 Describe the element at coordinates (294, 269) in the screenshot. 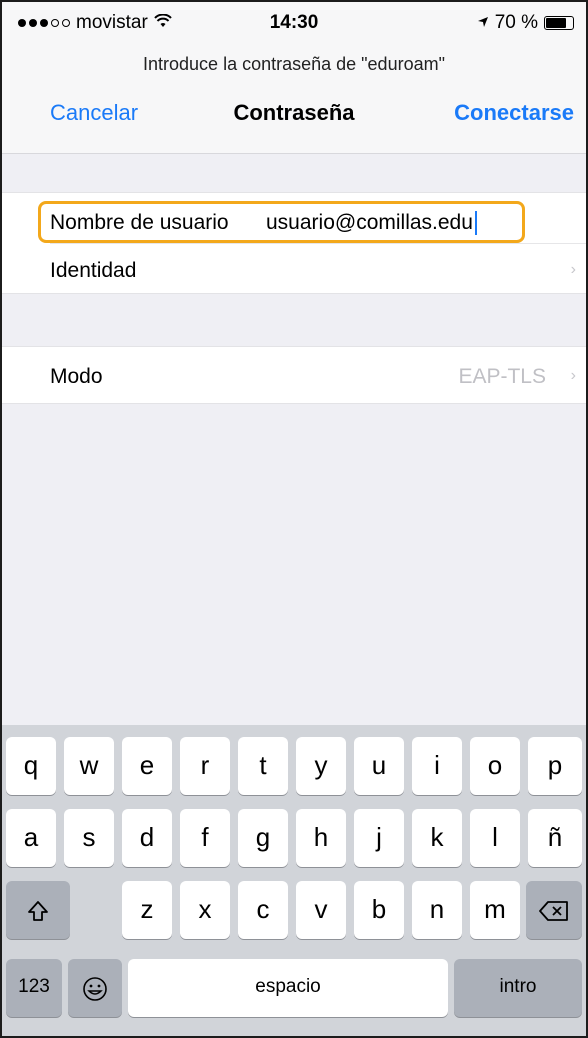

I see `identity-row: Identidad ›` at that location.